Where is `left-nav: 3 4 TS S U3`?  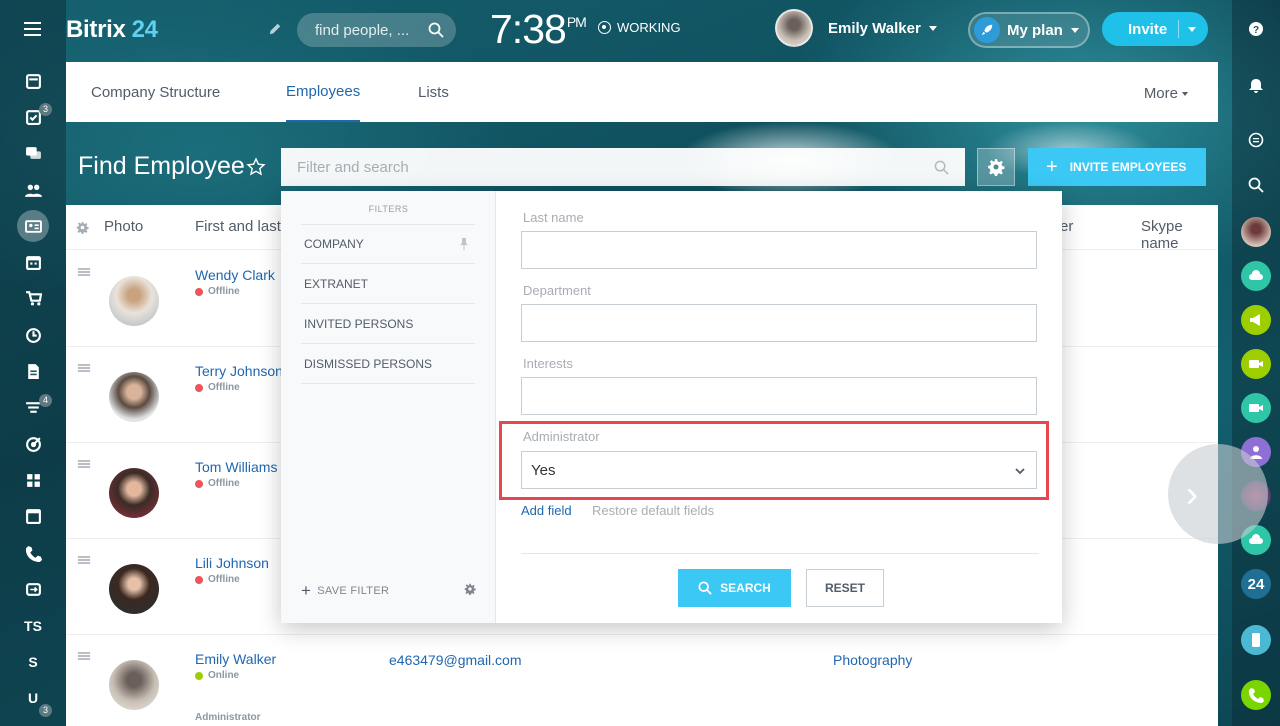 left-nav: 3 4 TS S U3 is located at coordinates (33, 390).